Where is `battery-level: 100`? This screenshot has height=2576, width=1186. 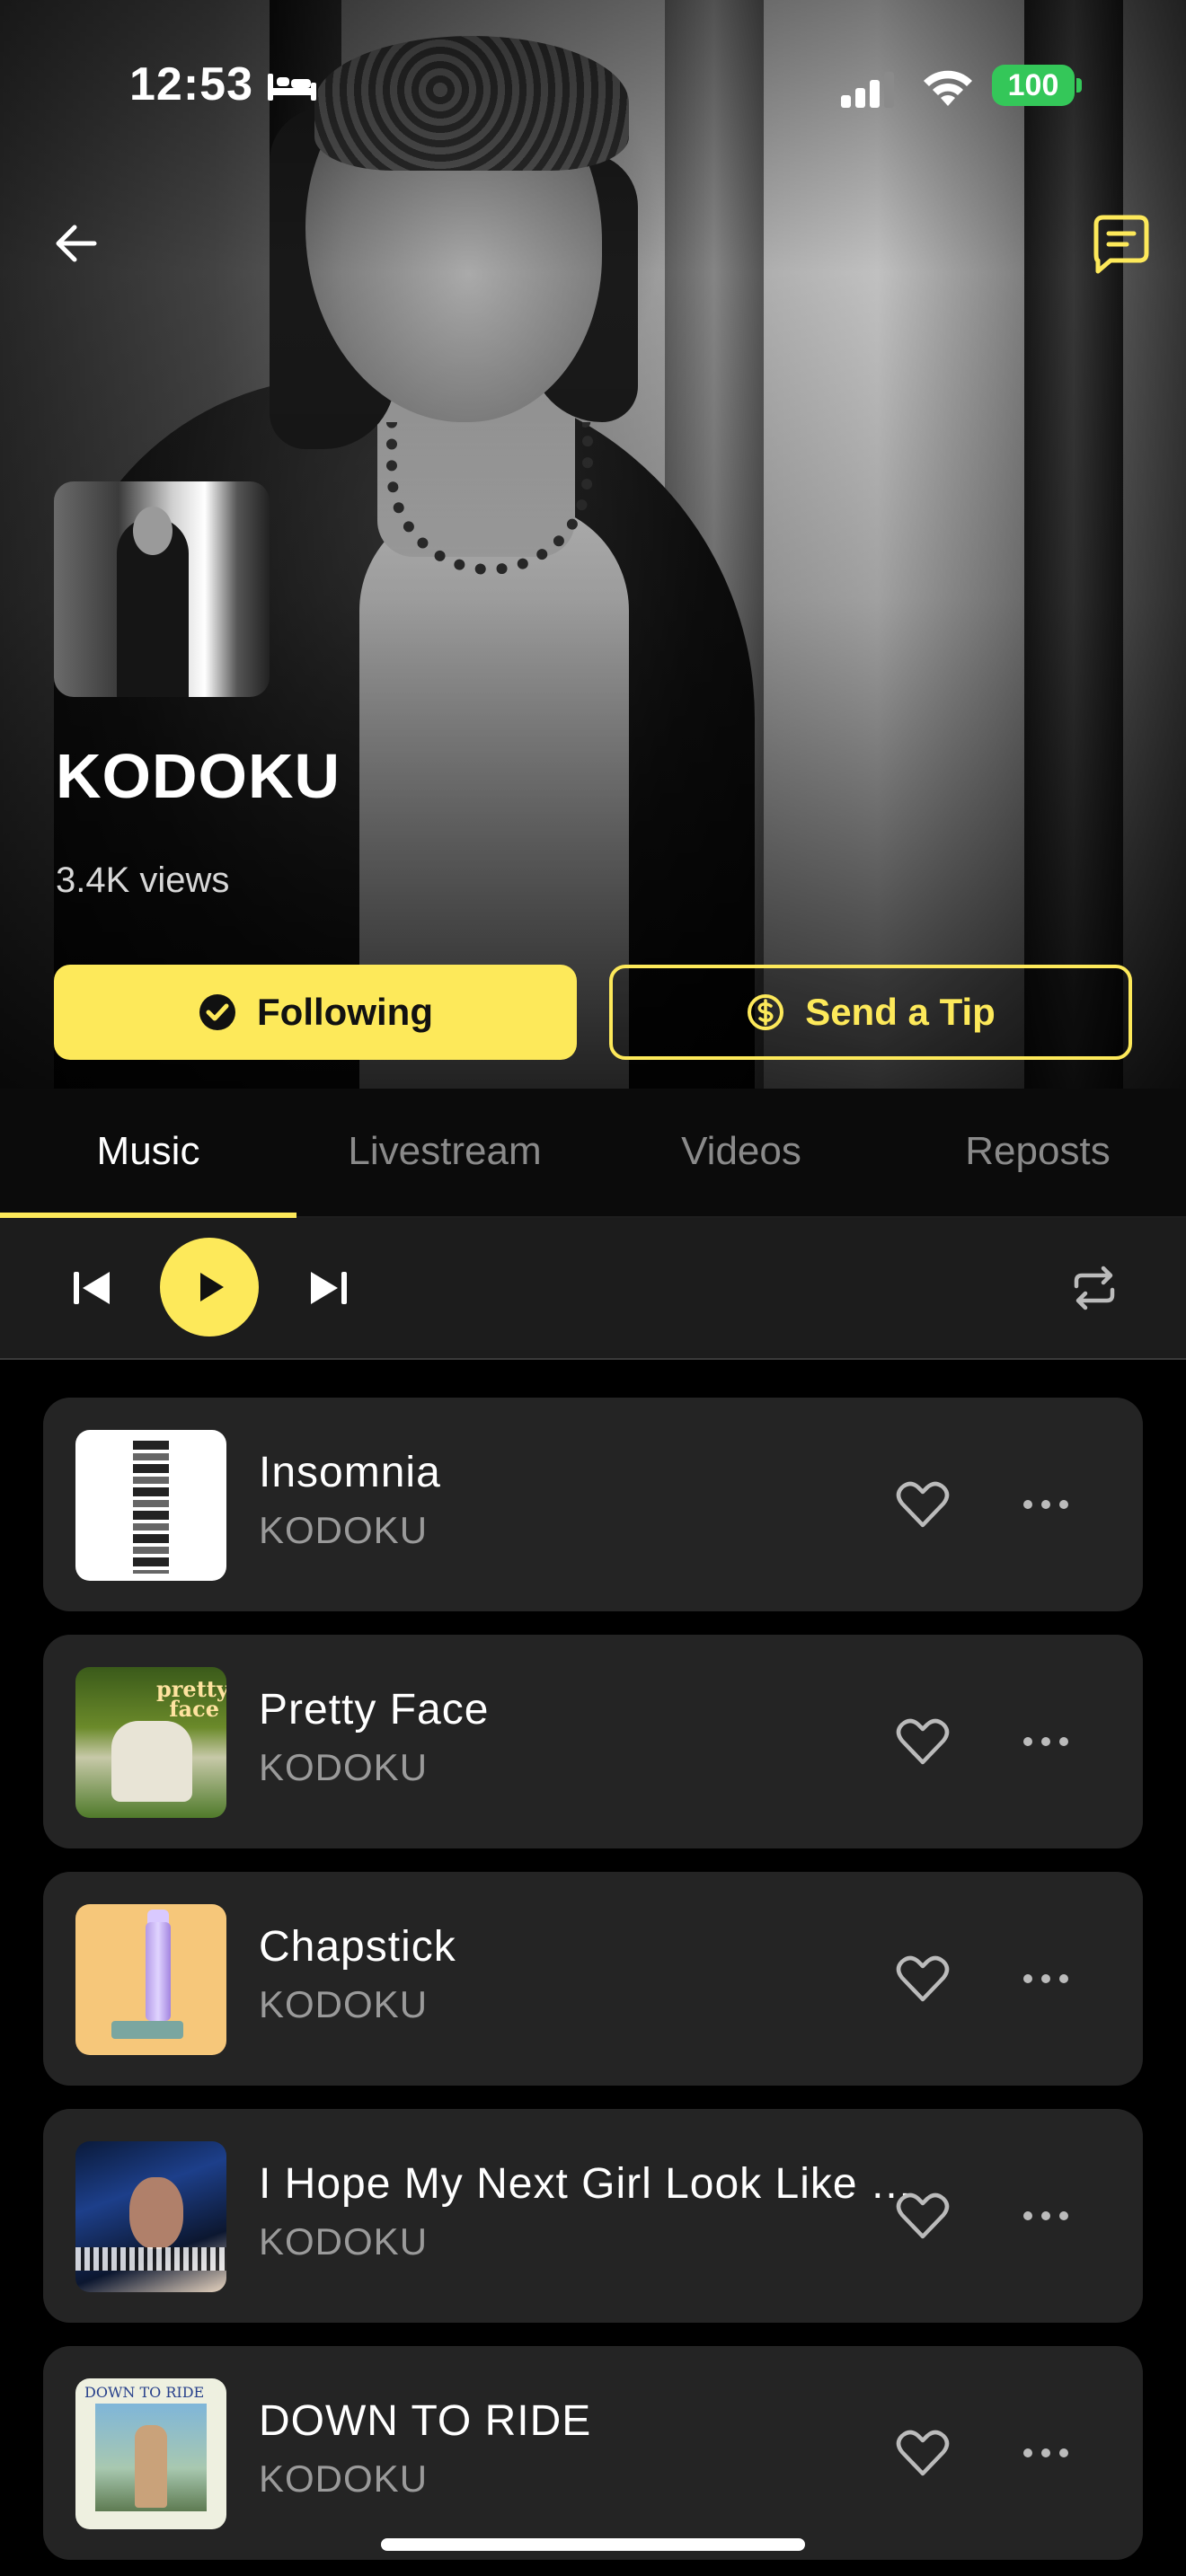
battery-level: 100 is located at coordinates (1033, 85).